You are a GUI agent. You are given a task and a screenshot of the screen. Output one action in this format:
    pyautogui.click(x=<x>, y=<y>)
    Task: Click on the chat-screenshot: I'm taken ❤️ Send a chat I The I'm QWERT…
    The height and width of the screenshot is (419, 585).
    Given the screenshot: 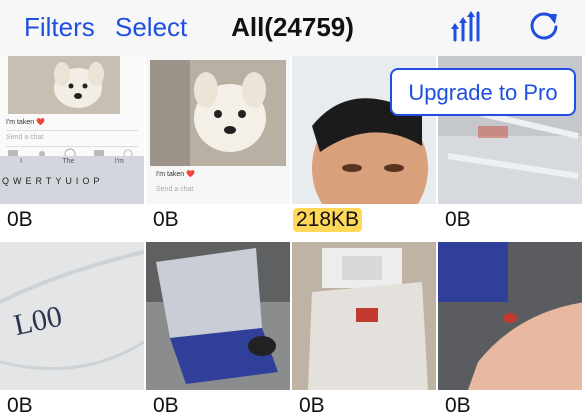 What is the action you would take?
    pyautogui.click(x=72, y=130)
    